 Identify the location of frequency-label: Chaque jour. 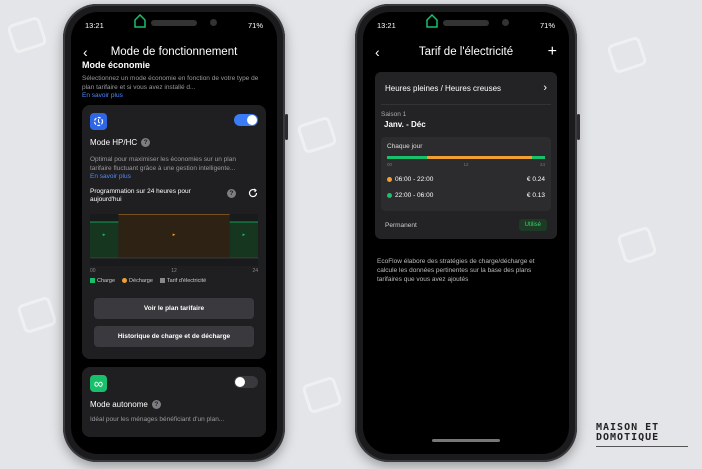
(405, 146).